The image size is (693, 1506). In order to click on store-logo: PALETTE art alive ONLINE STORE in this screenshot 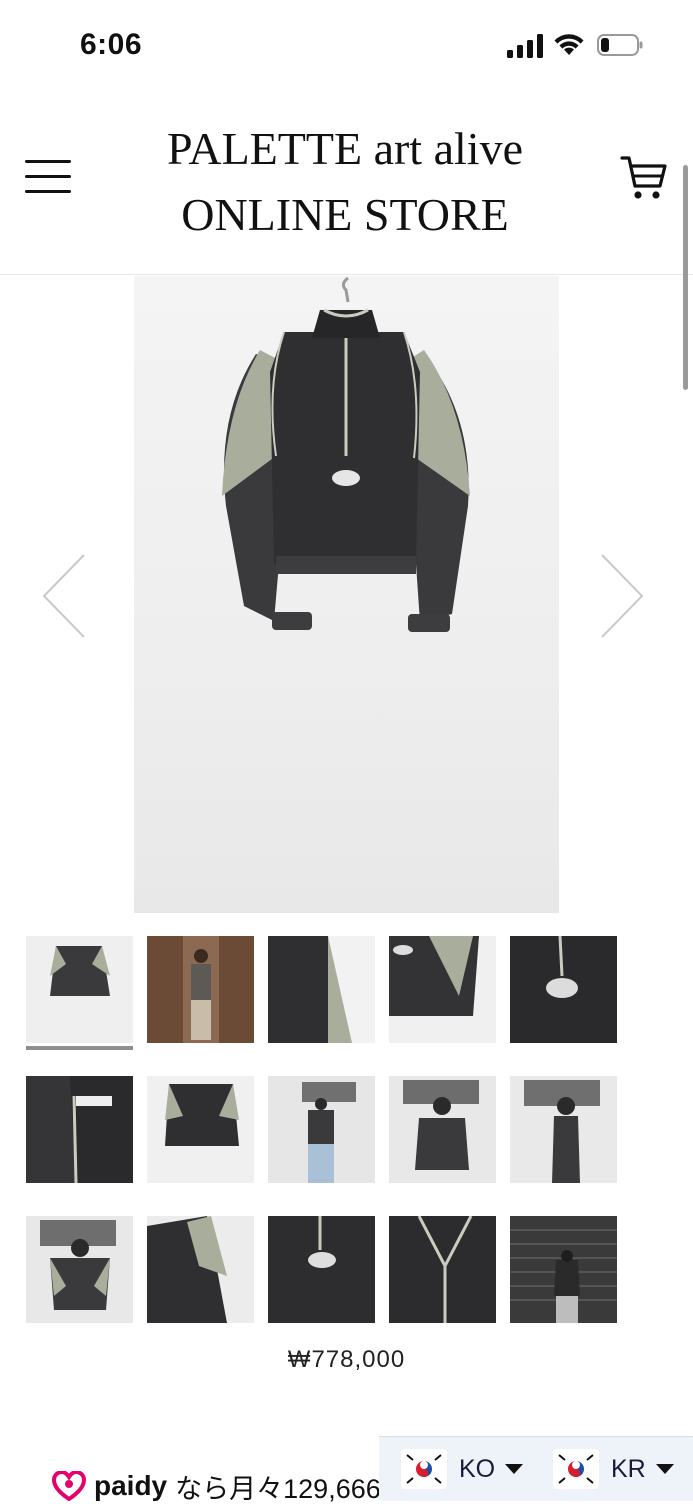, I will do `click(345, 182)`.